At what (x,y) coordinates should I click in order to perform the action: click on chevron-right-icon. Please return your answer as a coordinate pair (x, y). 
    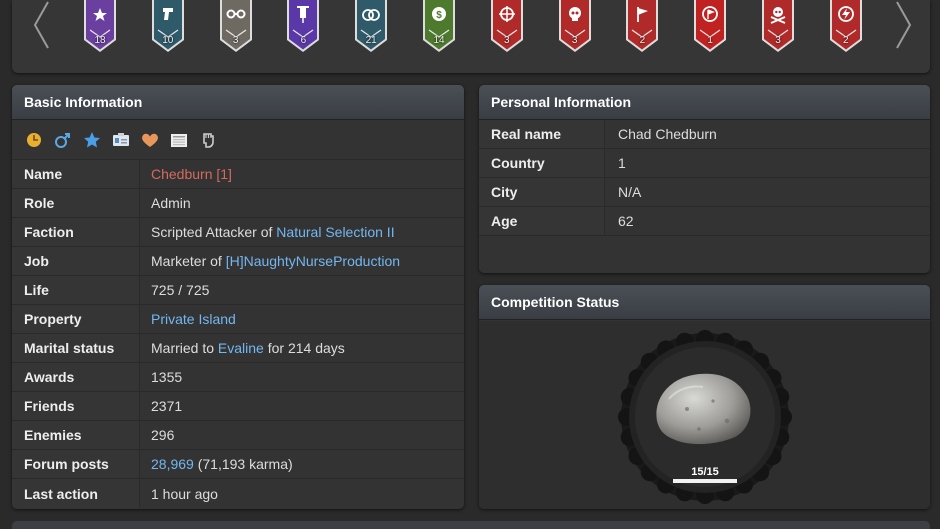
    Looking at the image, I should click on (904, 25).